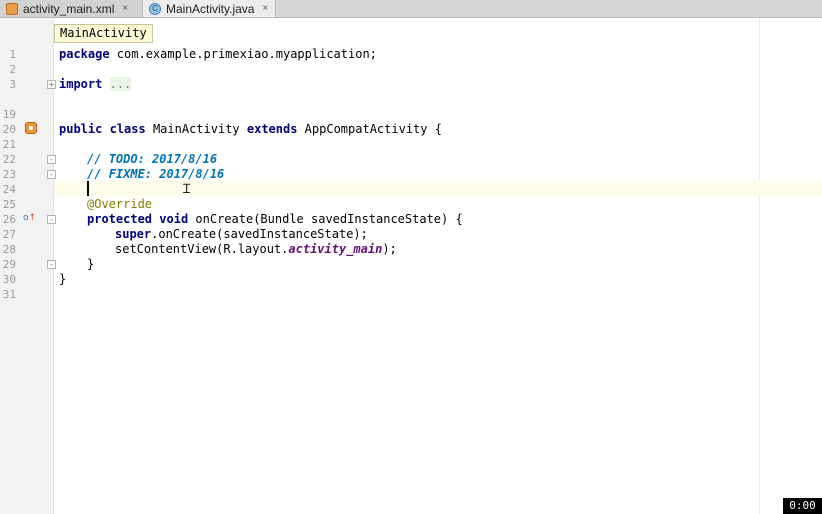  What do you see at coordinates (9, 174) in the screenshot?
I see `line-number: 23` at bounding box center [9, 174].